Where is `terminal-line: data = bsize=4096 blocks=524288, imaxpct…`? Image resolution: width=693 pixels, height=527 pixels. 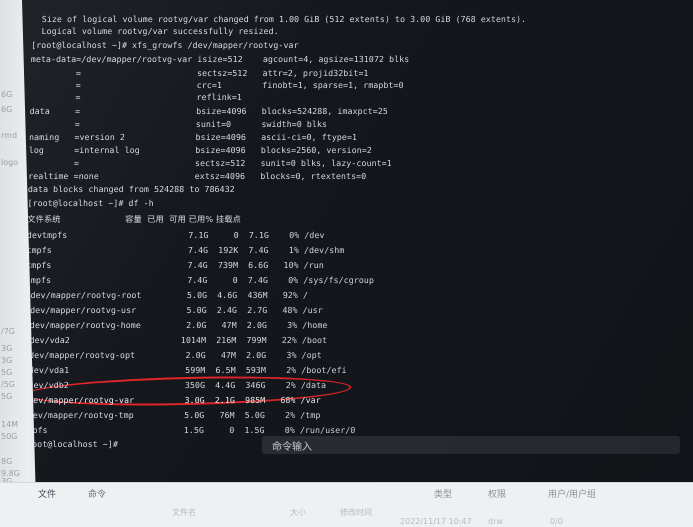
terminal-line: data = bsize=4096 blocks=524288, imaxpct… is located at coordinates (208, 111).